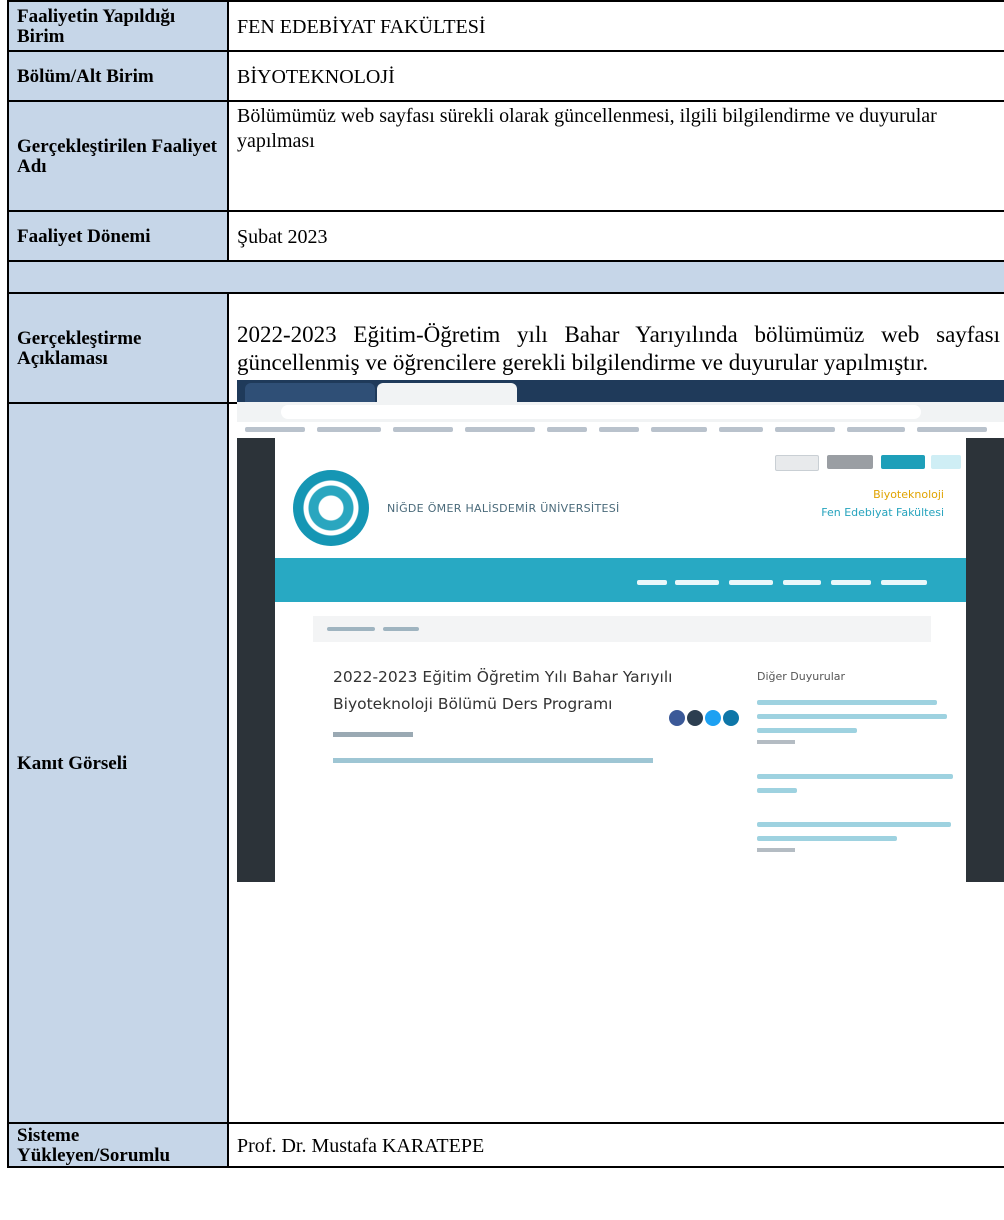  I want to click on facebook-icon, so click(677, 718).